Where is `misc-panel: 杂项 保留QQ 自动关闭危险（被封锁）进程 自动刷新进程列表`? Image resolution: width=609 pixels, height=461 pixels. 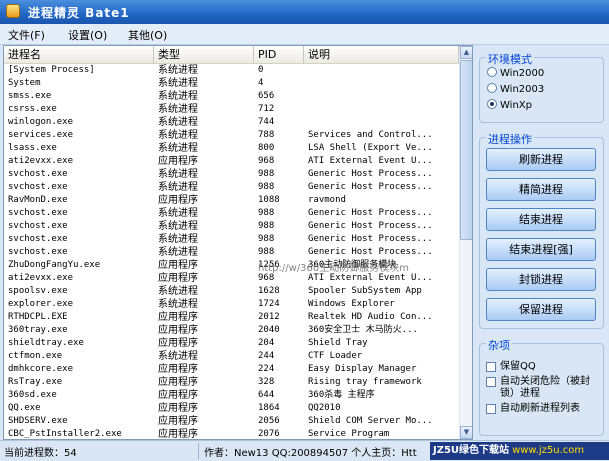 misc-panel: 杂项 保留QQ 自动关闭危险（被封锁）进程 自动刷新进程列表 is located at coordinates (541, 386).